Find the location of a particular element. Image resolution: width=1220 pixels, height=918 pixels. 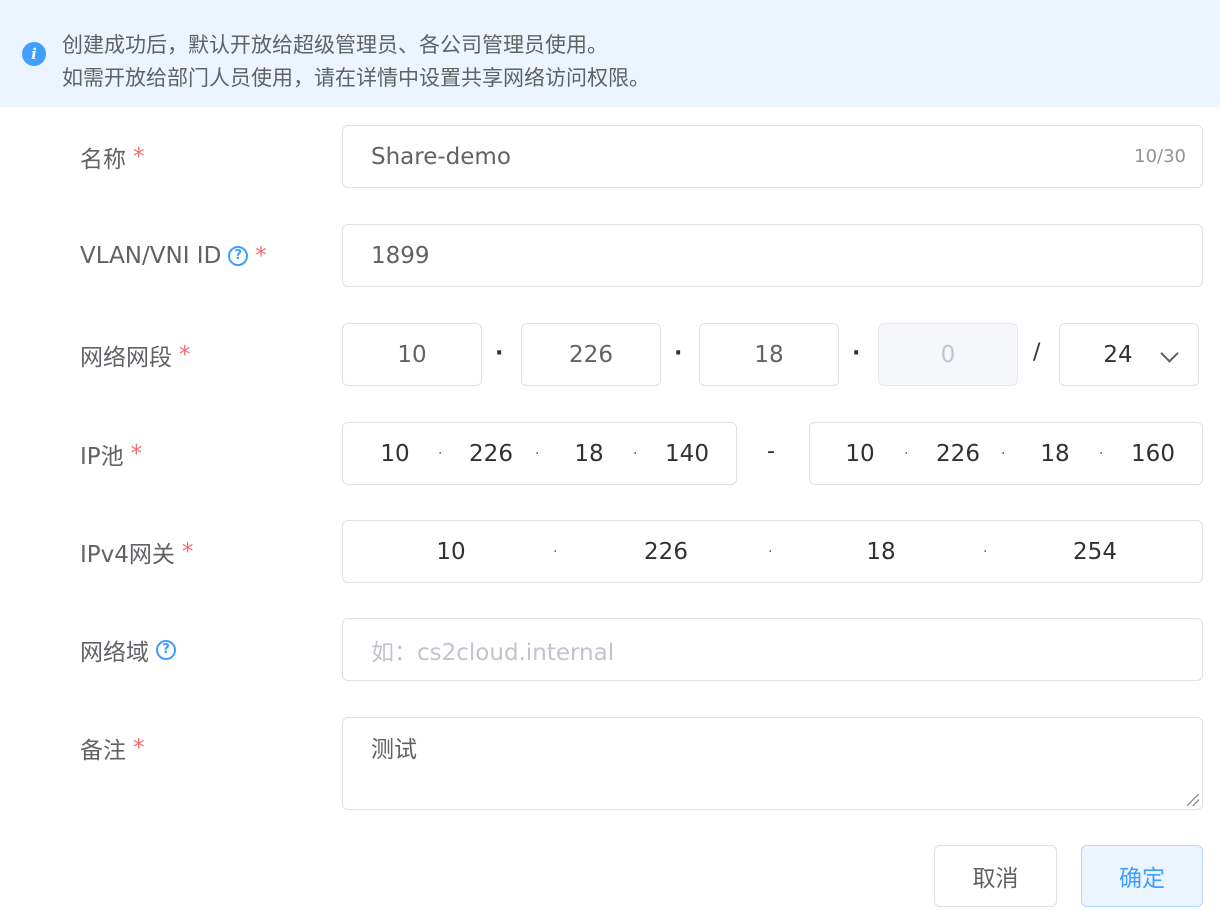

vlan-input-value: 1899 is located at coordinates (400, 255).